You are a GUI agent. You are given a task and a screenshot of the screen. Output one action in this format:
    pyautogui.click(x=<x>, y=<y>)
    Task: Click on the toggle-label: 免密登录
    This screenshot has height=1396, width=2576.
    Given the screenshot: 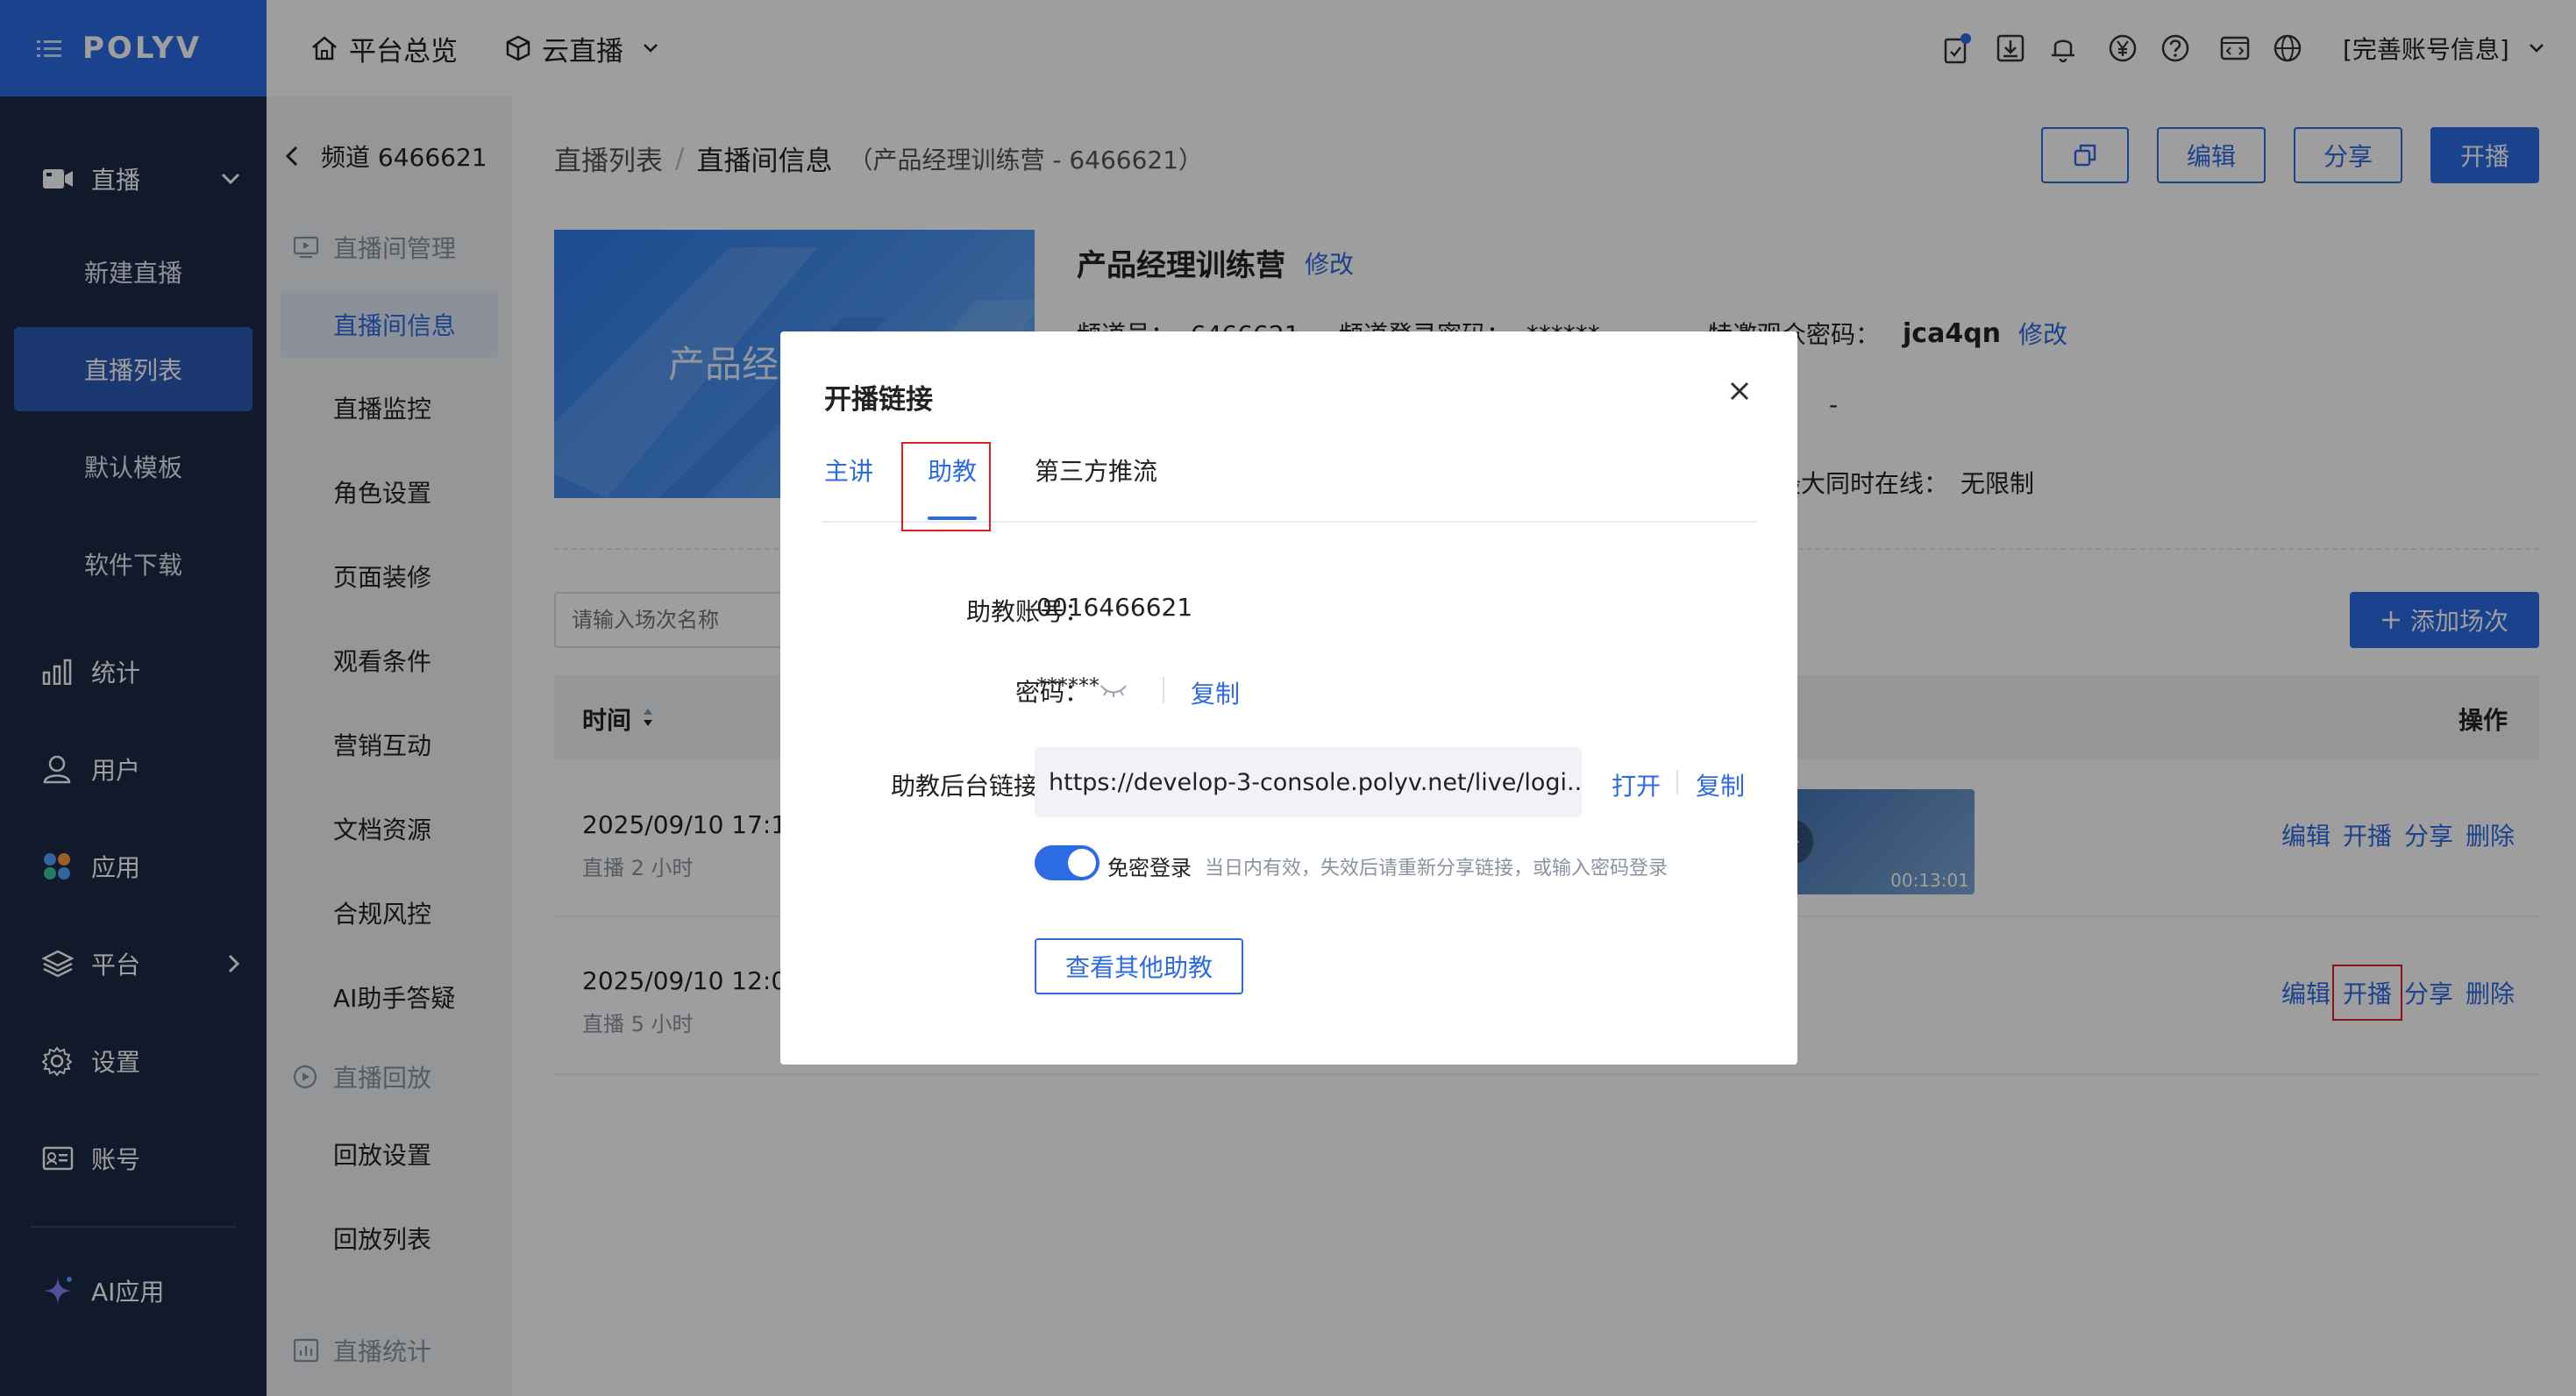 What is the action you would take?
    pyautogui.click(x=1149, y=868)
    